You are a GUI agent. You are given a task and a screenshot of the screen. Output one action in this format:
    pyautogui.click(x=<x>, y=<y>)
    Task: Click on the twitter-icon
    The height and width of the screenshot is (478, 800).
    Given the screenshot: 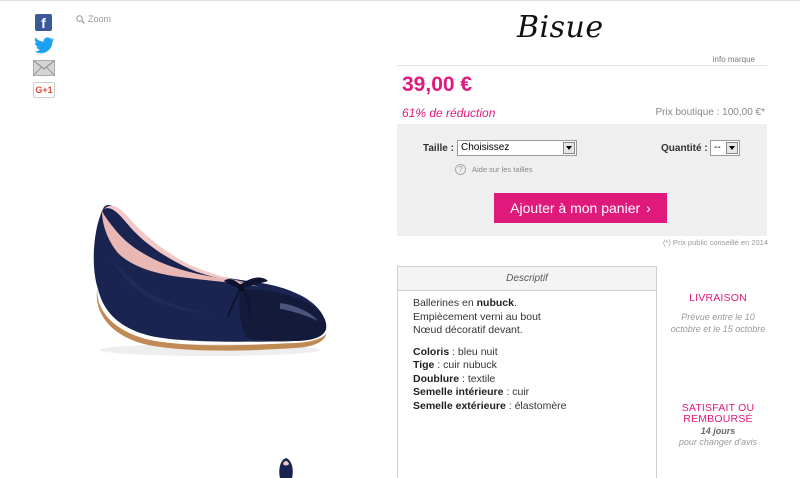 What is the action you would take?
    pyautogui.click(x=44, y=45)
    